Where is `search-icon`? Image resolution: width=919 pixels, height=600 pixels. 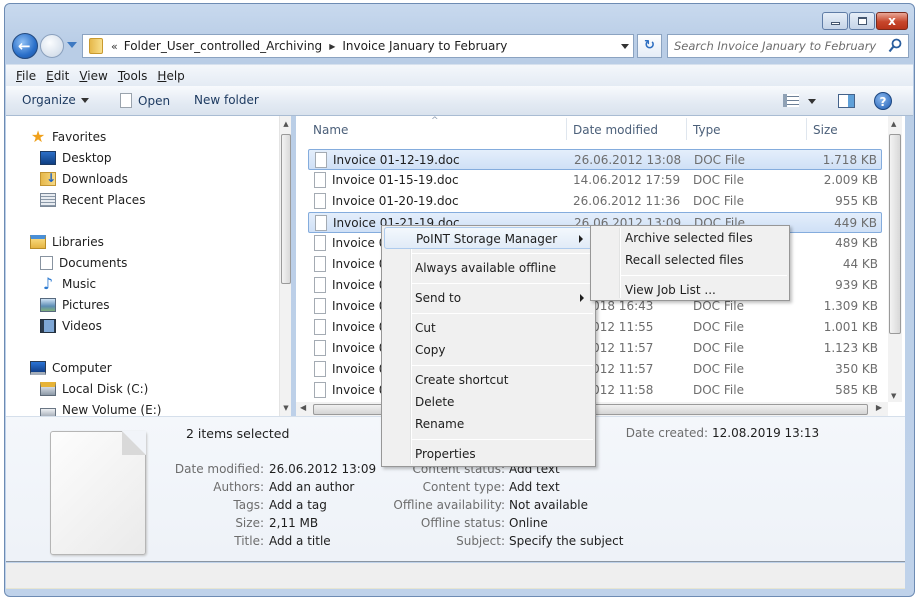
search-icon is located at coordinates (895, 46).